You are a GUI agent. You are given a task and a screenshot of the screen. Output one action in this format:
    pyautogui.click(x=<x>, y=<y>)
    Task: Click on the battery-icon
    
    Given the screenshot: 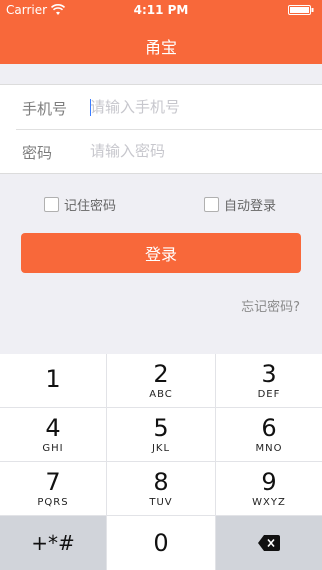 What is the action you would take?
    pyautogui.click(x=301, y=10)
    